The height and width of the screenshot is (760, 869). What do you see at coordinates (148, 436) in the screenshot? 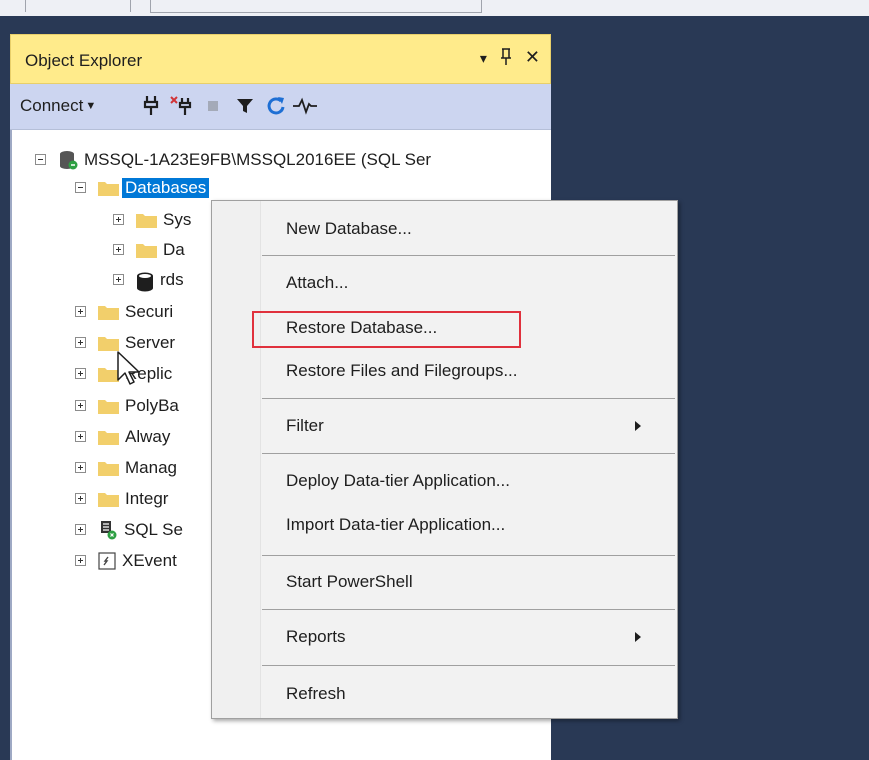
I see `tree-label: Alway` at bounding box center [148, 436].